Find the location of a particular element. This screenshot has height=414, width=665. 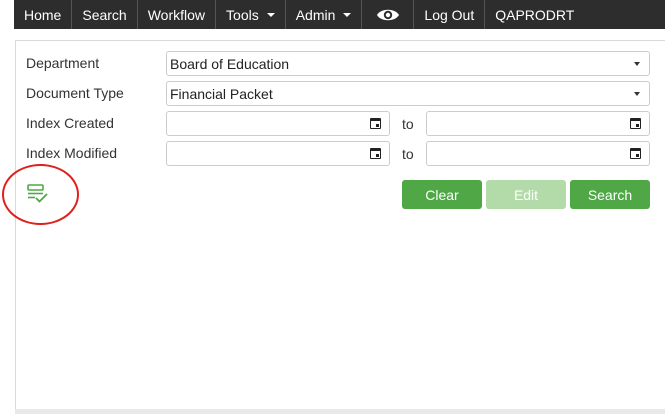

nav-tools-label: Tools is located at coordinates (242, 14).